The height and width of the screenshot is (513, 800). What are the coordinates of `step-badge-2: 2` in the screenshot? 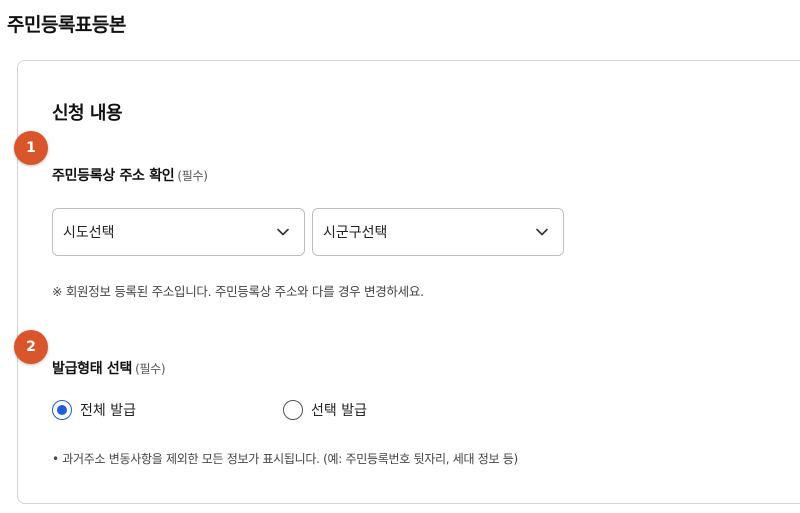 It's located at (31, 347).